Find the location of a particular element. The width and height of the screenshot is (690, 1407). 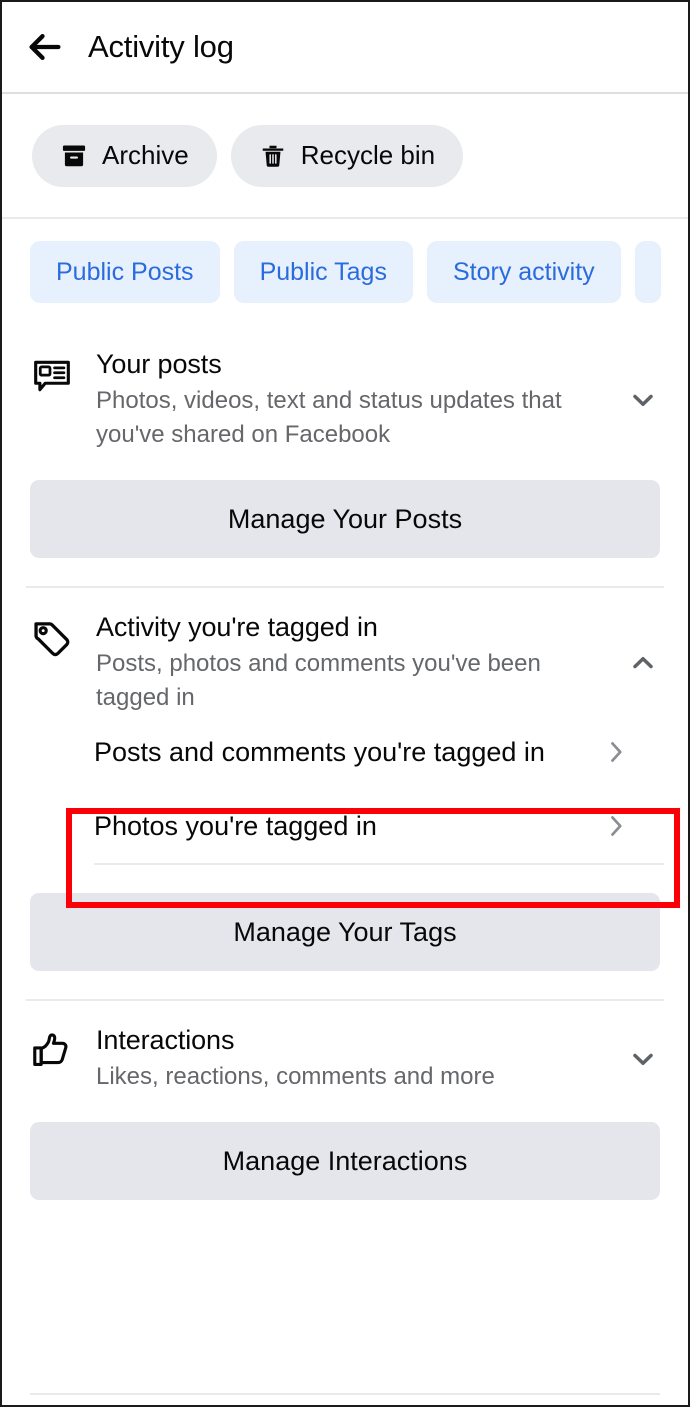

back-arrow-icon is located at coordinates (45, 47).